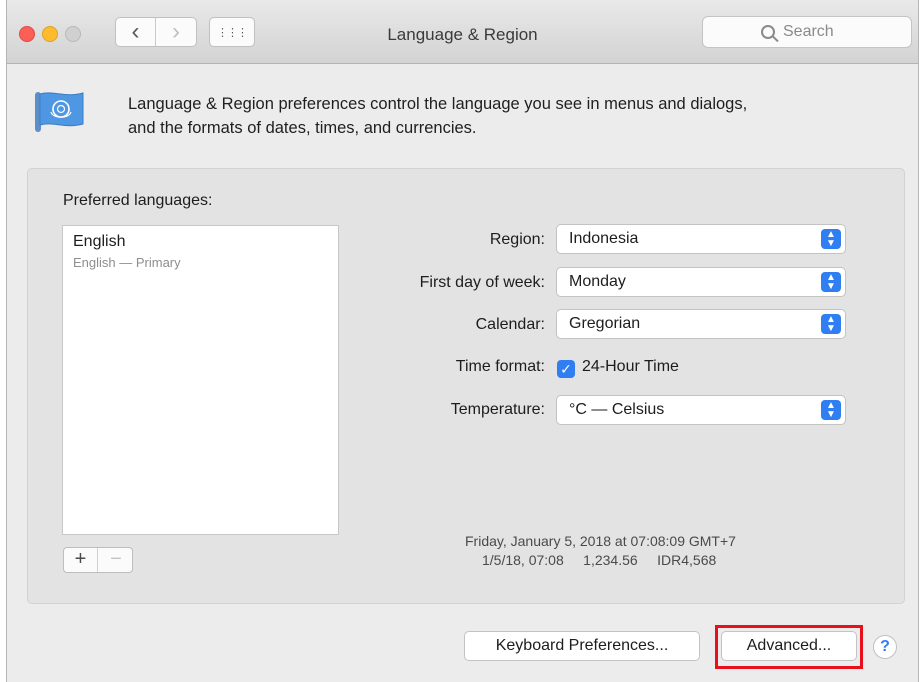  What do you see at coordinates (701, 410) in the screenshot?
I see `temperature-popup: °C — Celsius ▲ ▼` at bounding box center [701, 410].